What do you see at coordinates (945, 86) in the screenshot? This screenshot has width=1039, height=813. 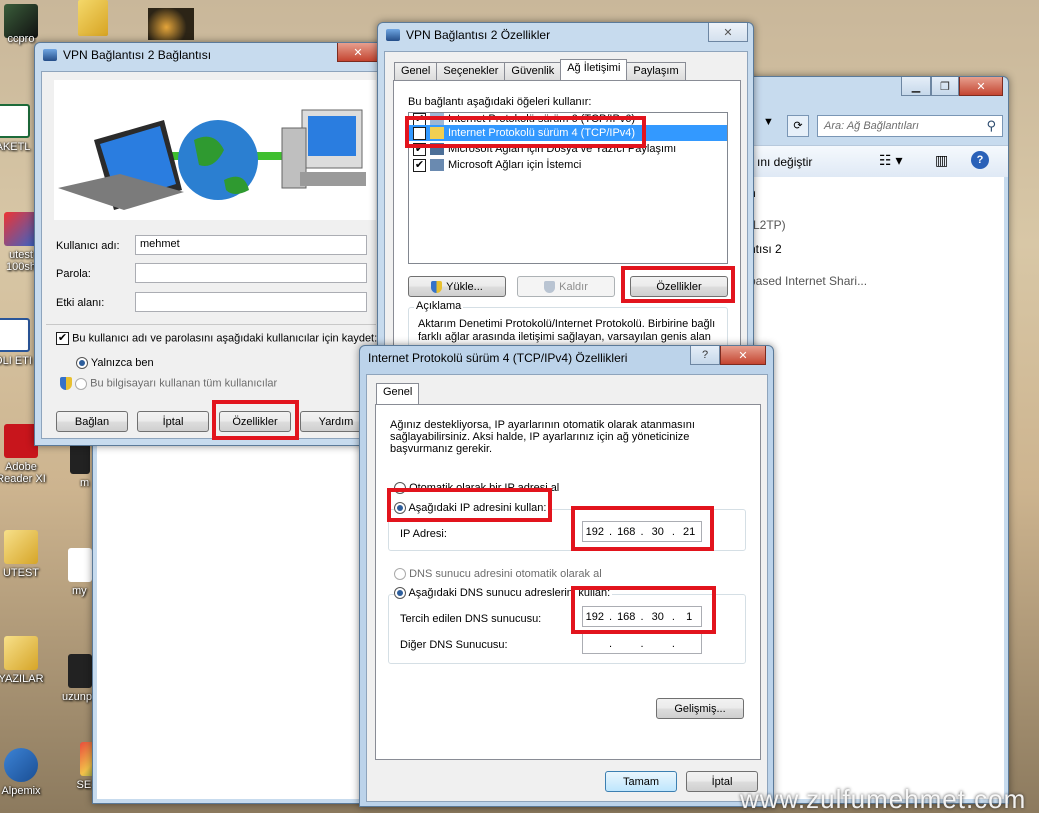 I see `maximize-button: ❐` at bounding box center [945, 86].